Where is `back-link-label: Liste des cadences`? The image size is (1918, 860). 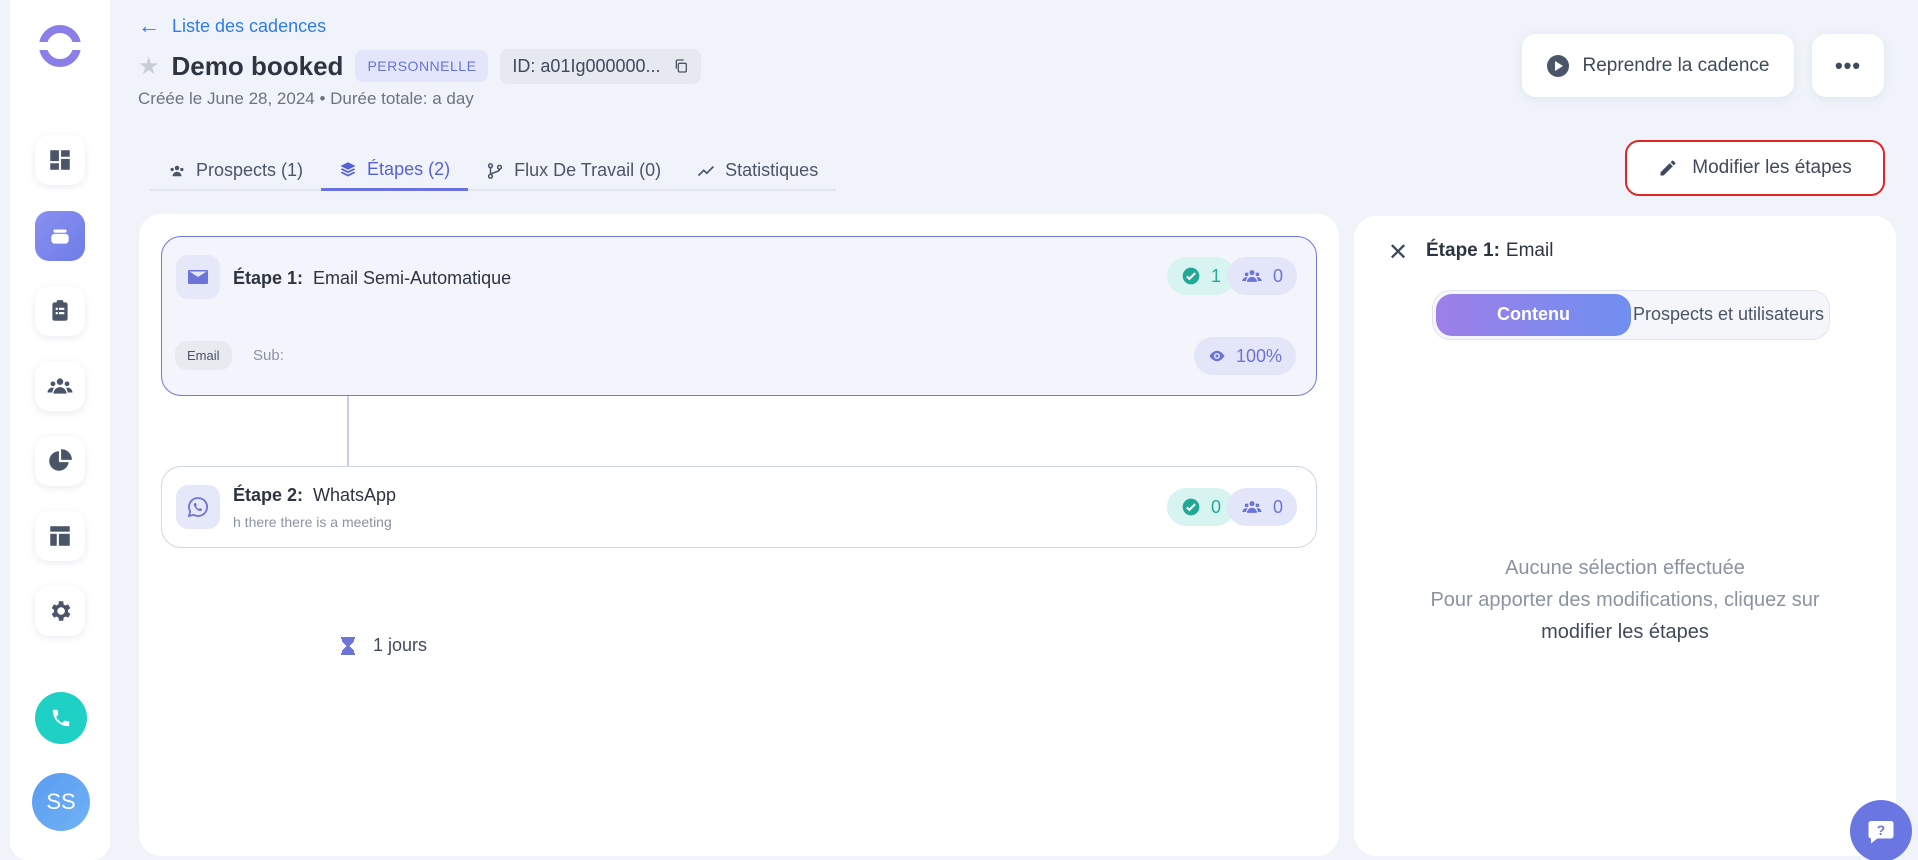 back-link-label: Liste des cadences is located at coordinates (249, 25).